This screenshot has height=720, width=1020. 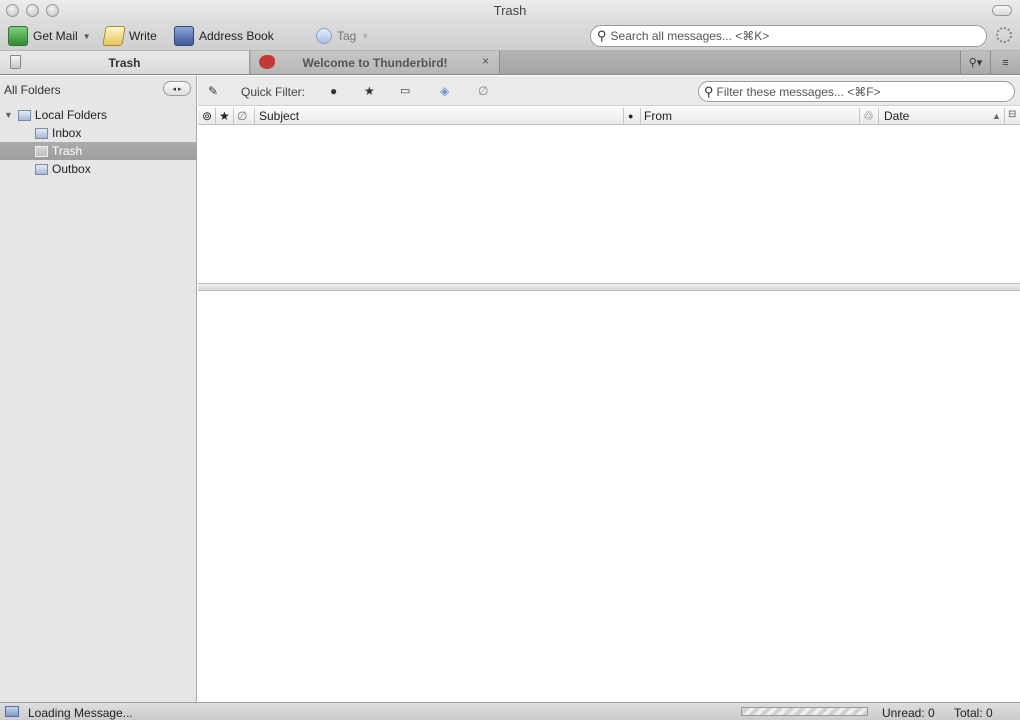 What do you see at coordinates (224, 116) in the screenshot?
I see `star-column-icon: ★` at bounding box center [224, 116].